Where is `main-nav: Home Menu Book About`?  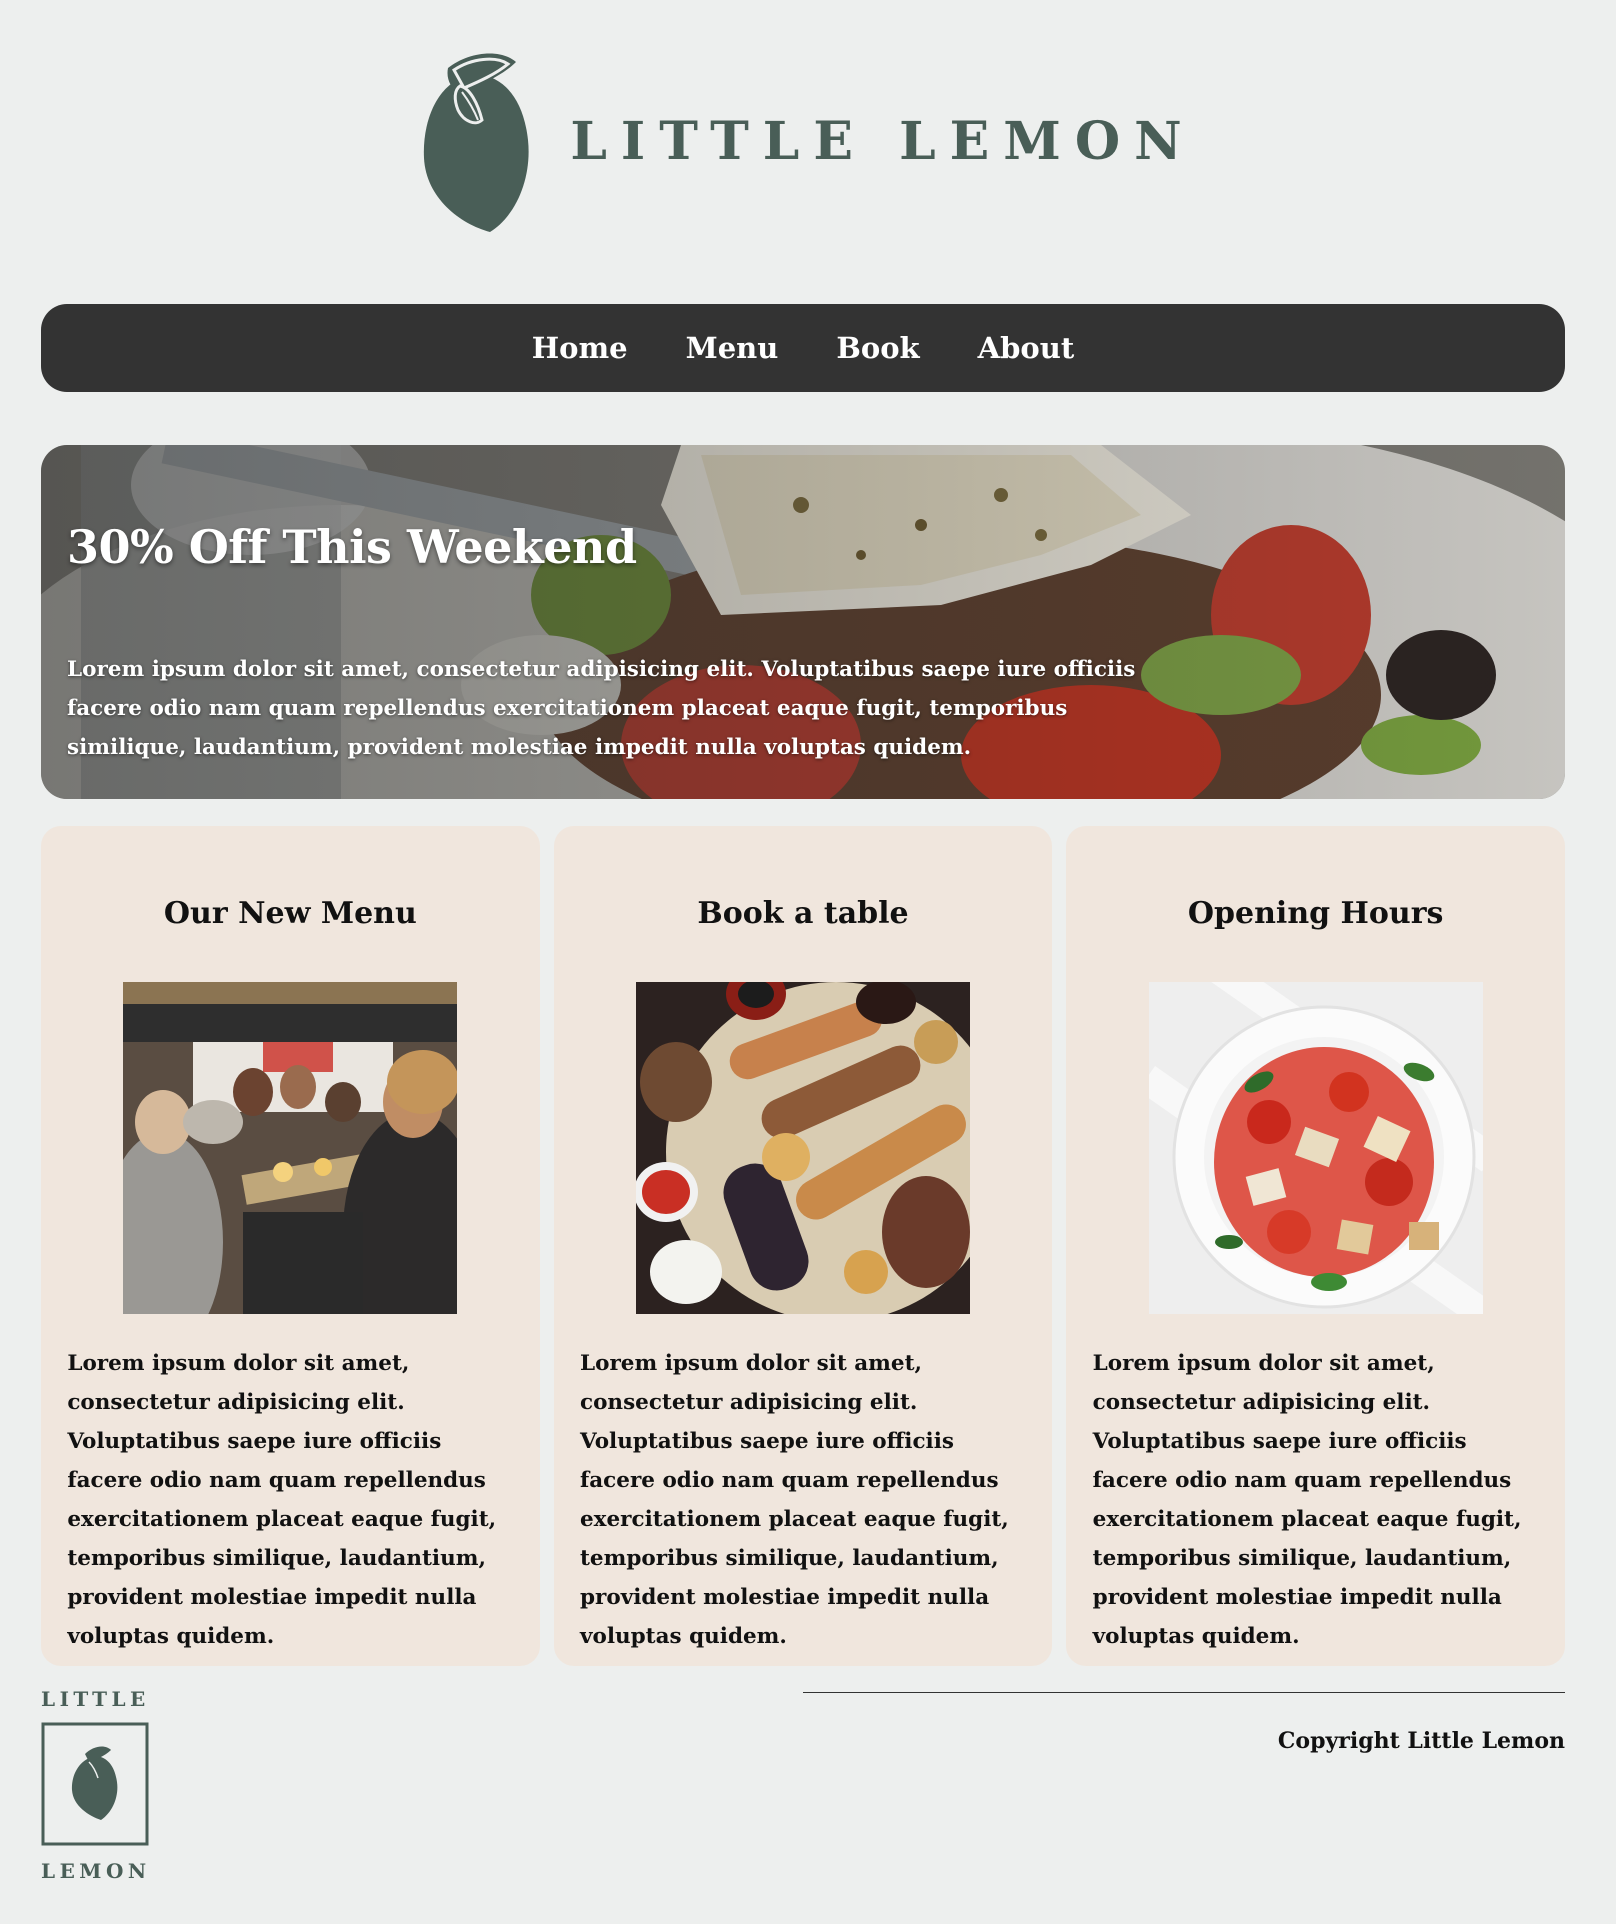
main-nav: Home Menu Book About is located at coordinates (803, 348).